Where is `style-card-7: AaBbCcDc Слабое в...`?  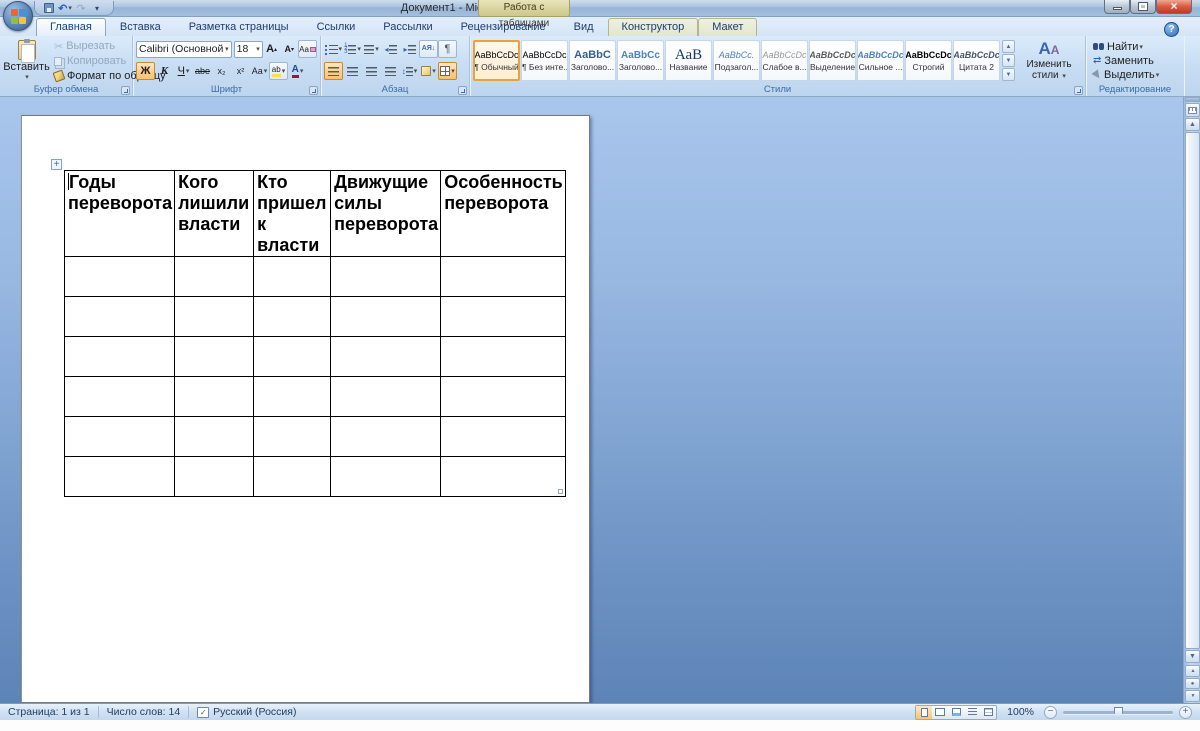 style-card-7: AaBbCcDc Слабое в... is located at coordinates (784, 60).